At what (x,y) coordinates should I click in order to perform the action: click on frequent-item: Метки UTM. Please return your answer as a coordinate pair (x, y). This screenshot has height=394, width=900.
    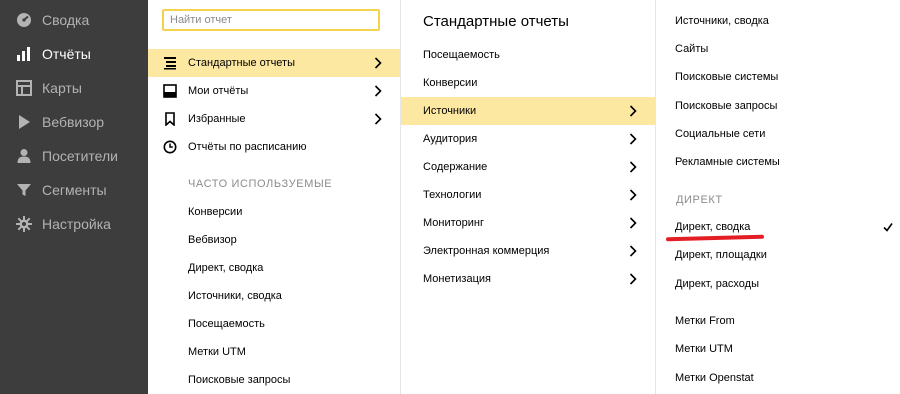
    Looking at the image, I should click on (274, 352).